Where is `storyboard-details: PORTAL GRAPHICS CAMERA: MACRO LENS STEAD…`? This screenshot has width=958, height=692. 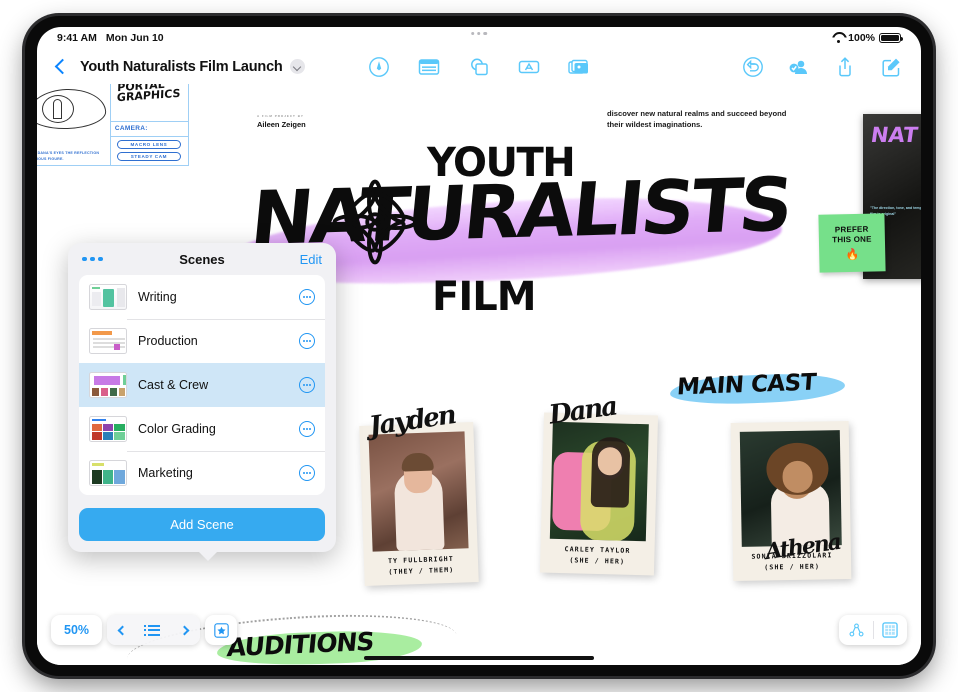 storyboard-details: PORTAL GRAPHICS CAMERA: MACRO LENS STEAD… is located at coordinates (149, 124).